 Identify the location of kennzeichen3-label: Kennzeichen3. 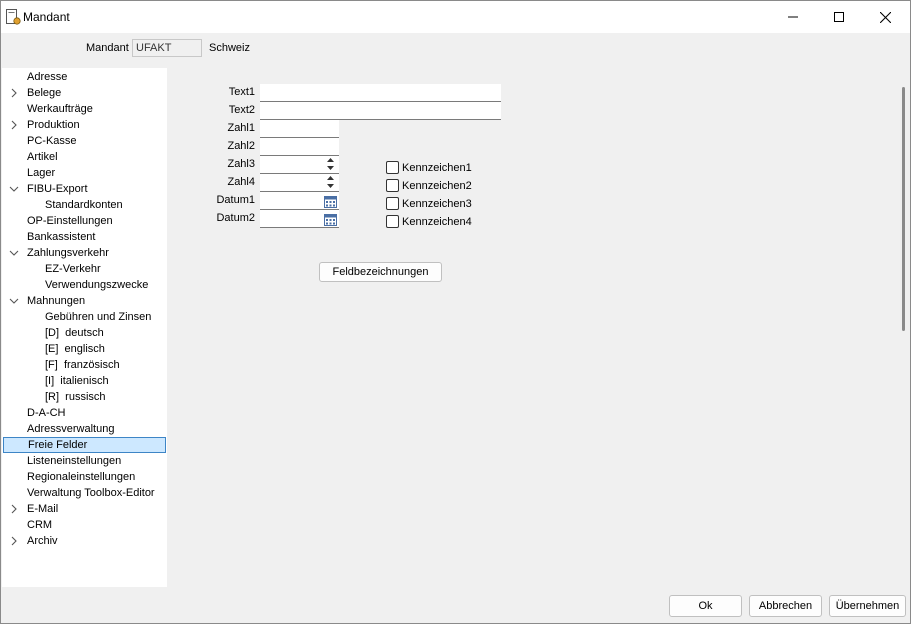
(437, 204).